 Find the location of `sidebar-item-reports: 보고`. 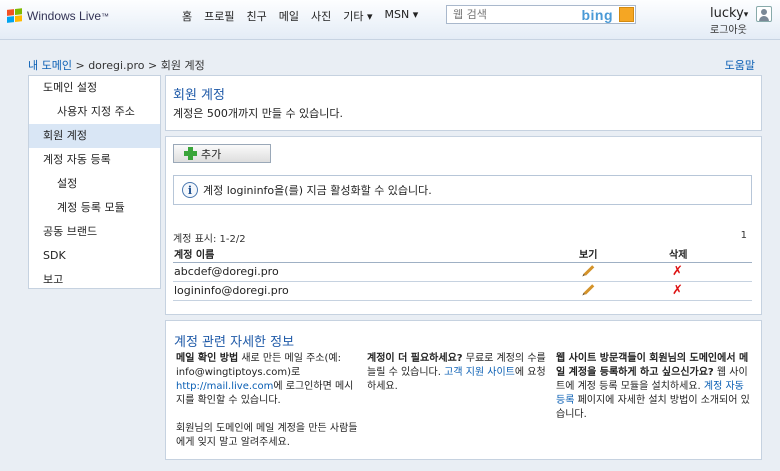

sidebar-item-reports: 보고 is located at coordinates (94, 280).